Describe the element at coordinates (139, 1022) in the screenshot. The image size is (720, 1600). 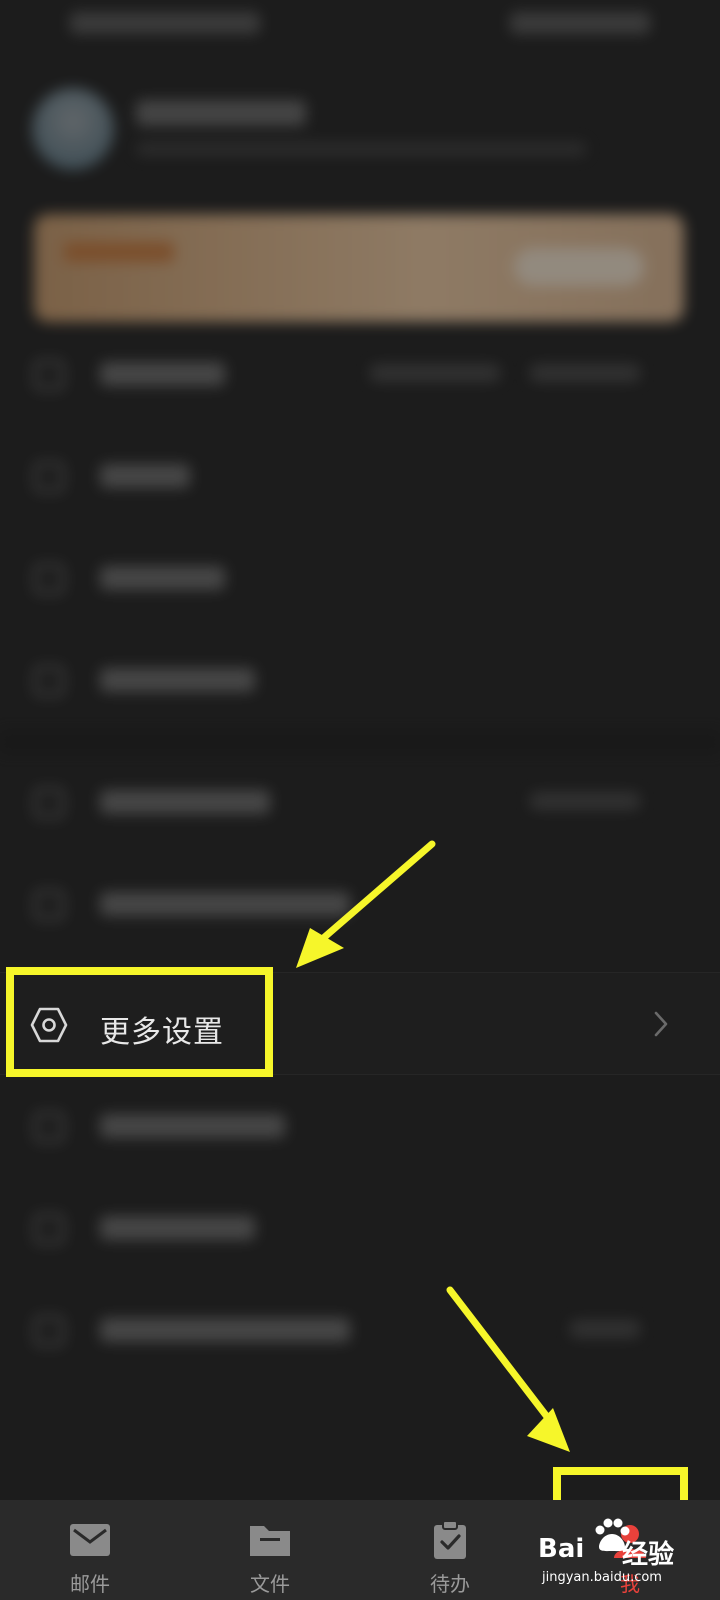
I see `annotation-highlight-more-settings` at that location.